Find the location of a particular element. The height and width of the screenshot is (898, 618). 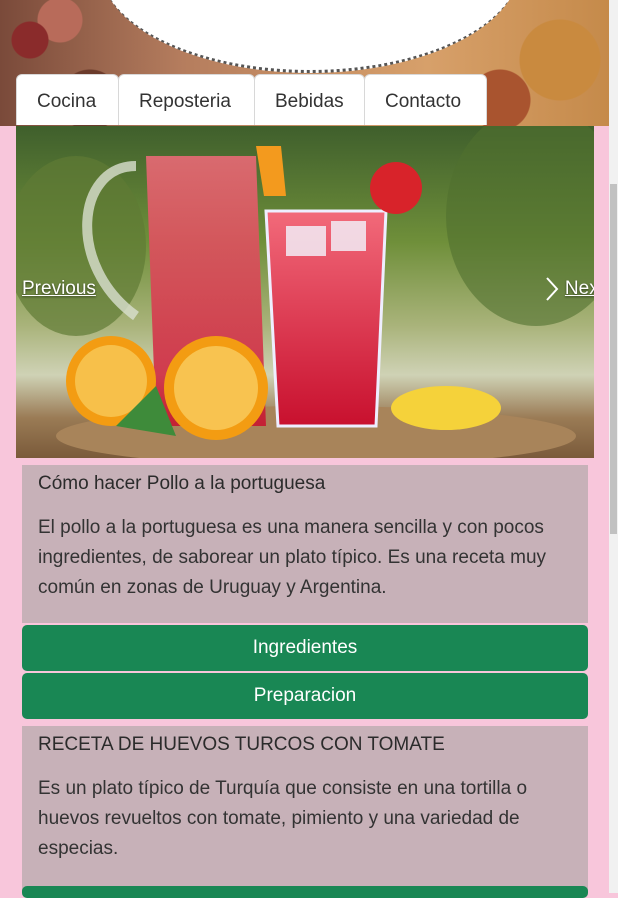

chevron-right-icon is located at coordinates (552, 289).